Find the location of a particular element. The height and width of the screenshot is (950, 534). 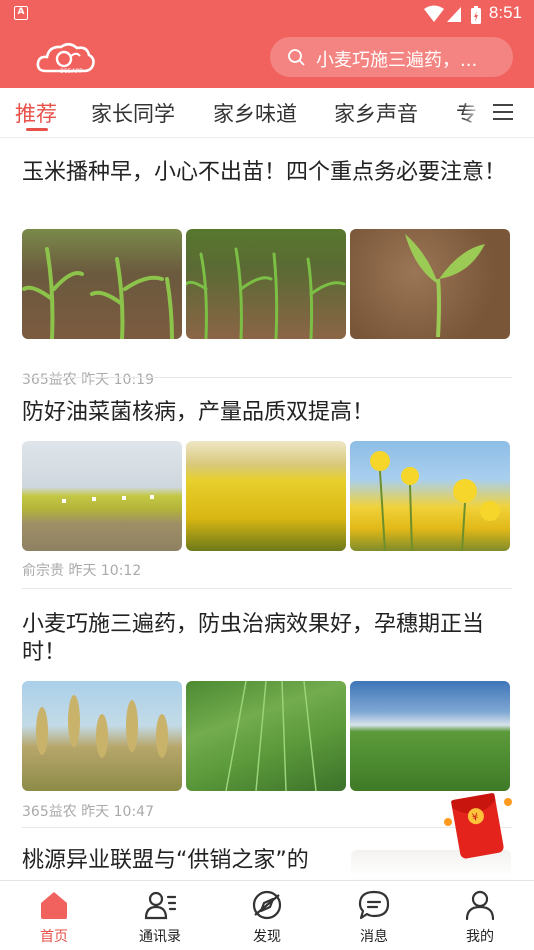

red-packet-icon: ¥ is located at coordinates (478, 828).